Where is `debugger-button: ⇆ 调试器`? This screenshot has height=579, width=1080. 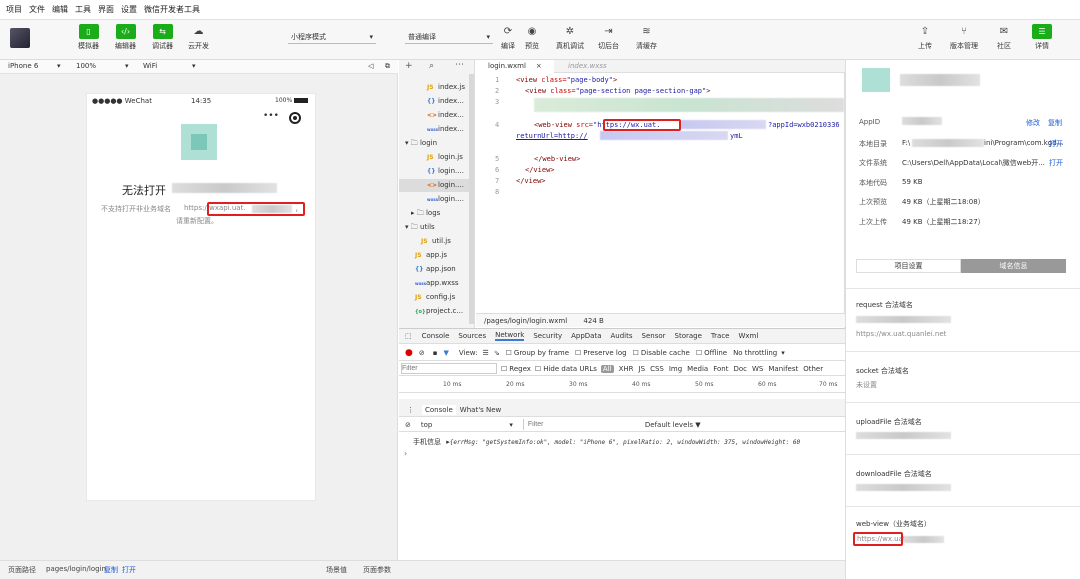 debugger-button: ⇆ 调试器 is located at coordinates (162, 37).